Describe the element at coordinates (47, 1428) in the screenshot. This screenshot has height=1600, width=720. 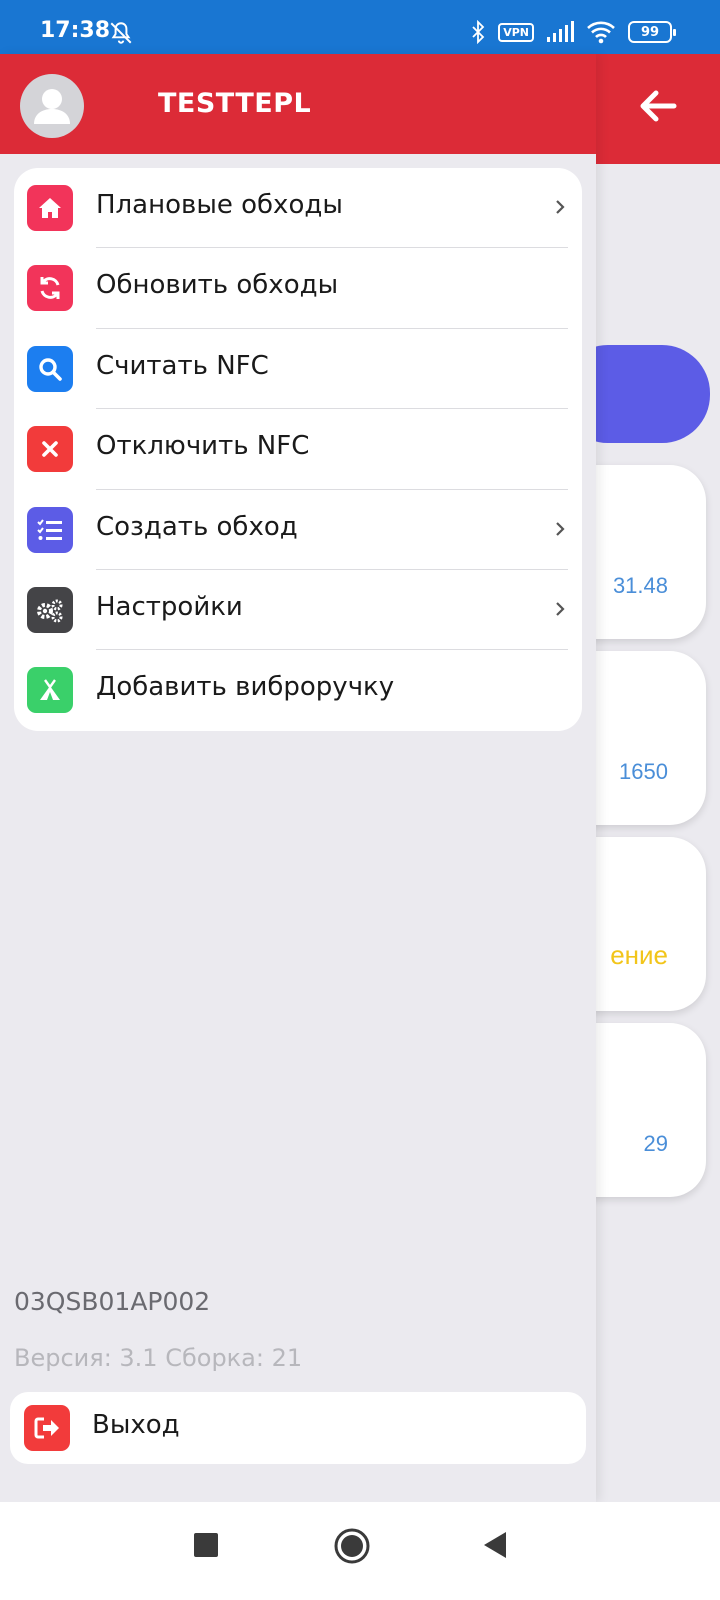
I see `logout-icon` at that location.